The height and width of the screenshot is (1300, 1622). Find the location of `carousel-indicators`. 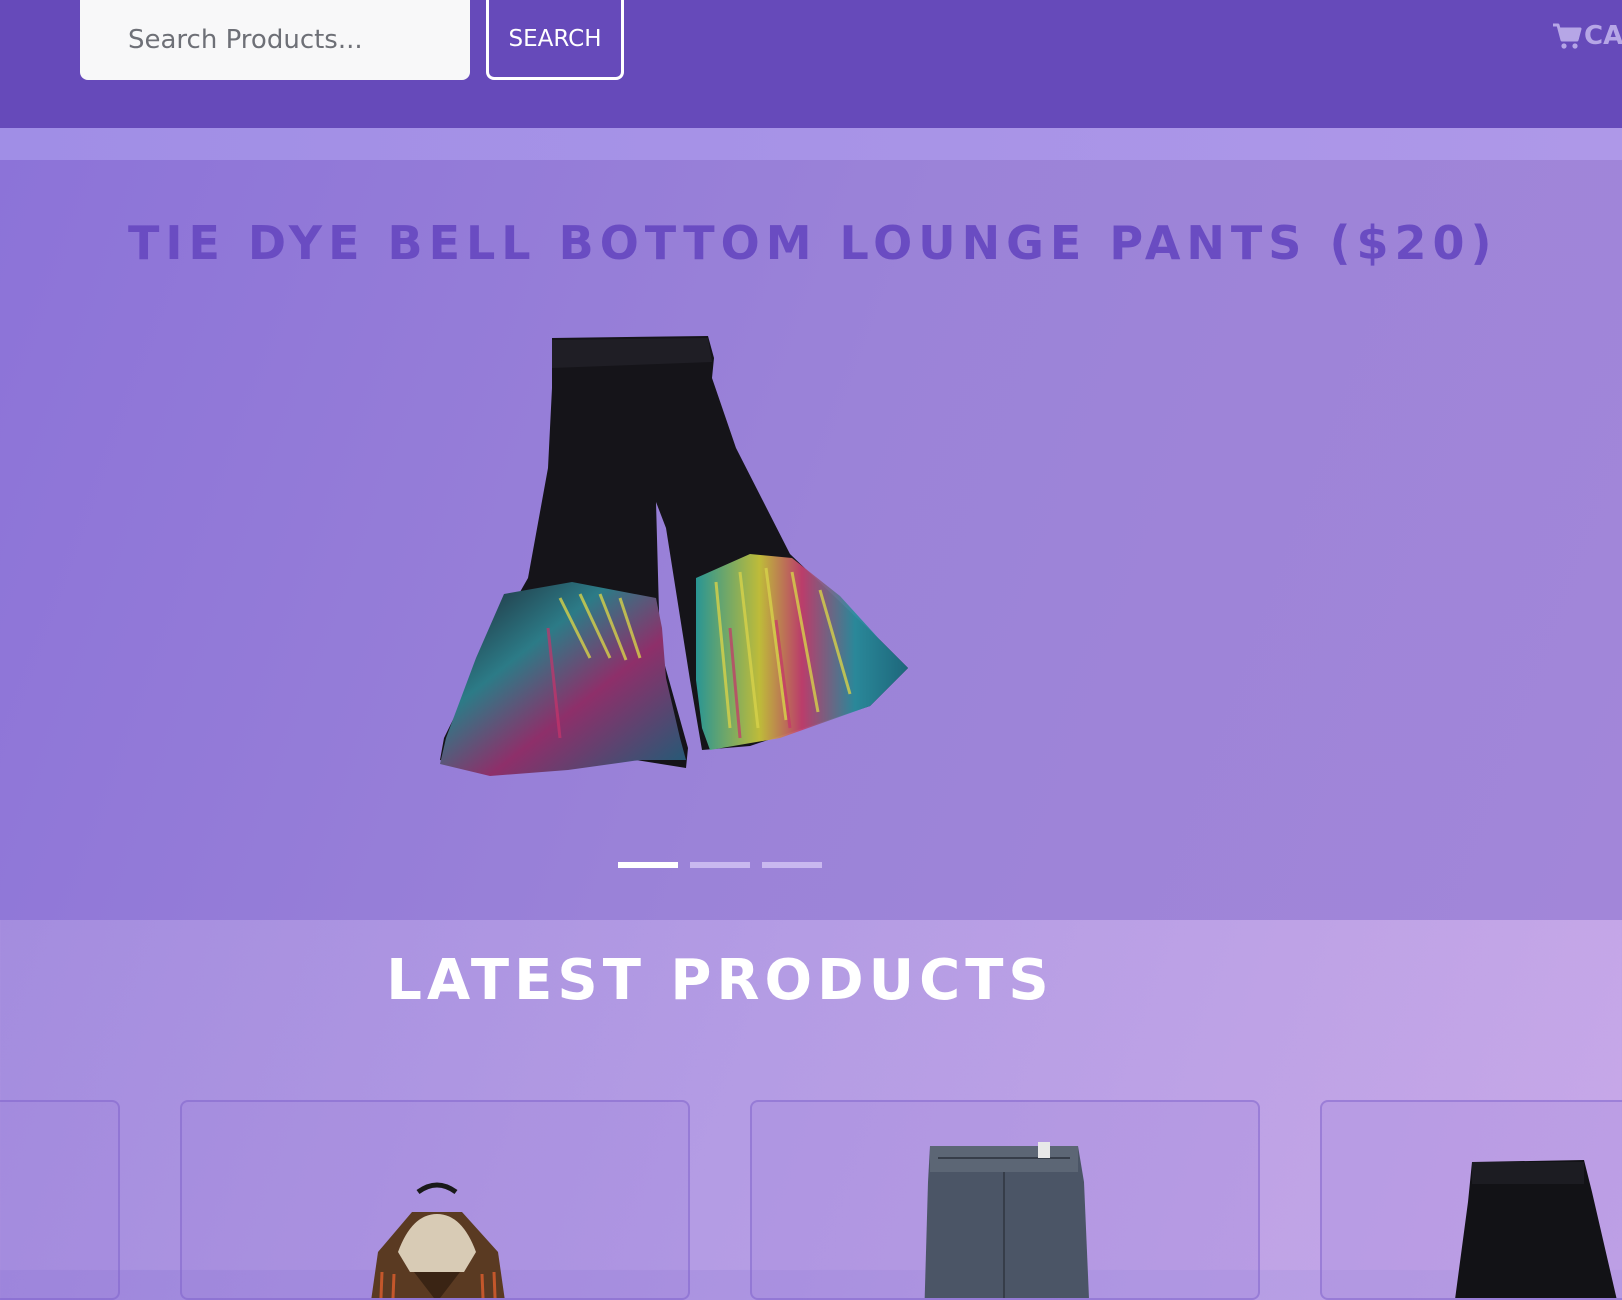

carousel-indicators is located at coordinates (726, 865).